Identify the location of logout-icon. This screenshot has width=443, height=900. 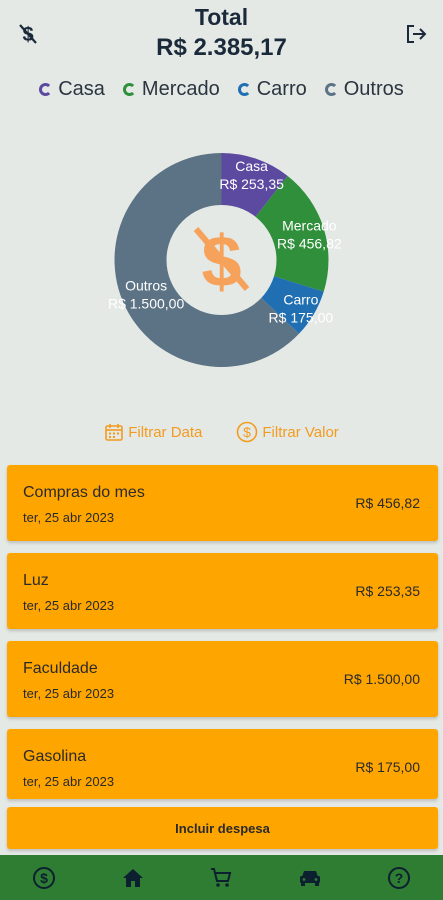
(417, 34).